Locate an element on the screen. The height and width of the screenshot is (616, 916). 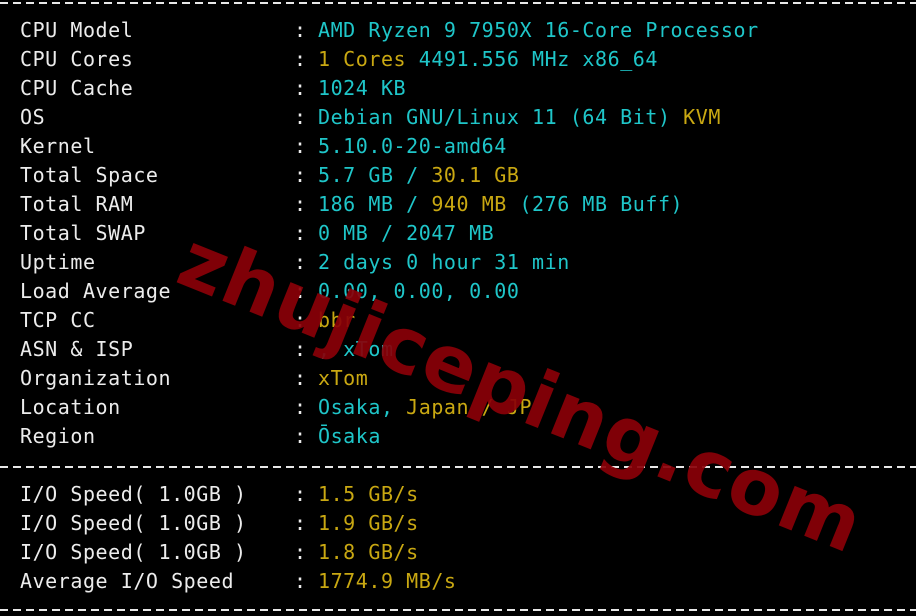
info-value: 2 days 0 hour 31 min is located at coordinates (444, 262).